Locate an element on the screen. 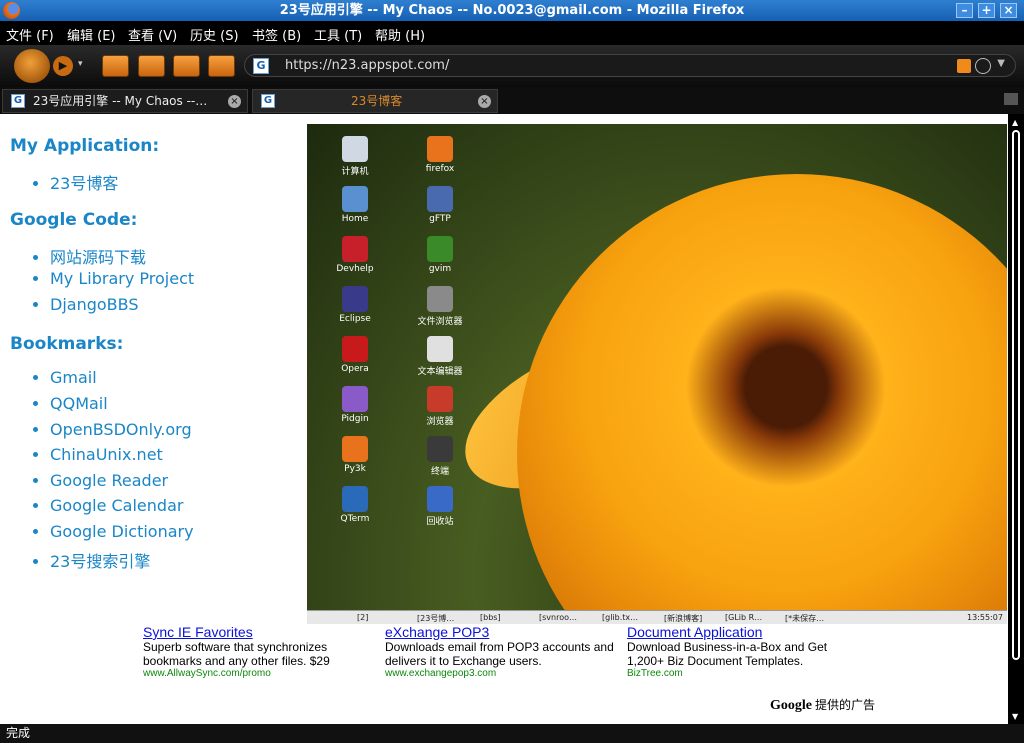 This screenshot has height=743, width=1024. vertical-scrollbar: ▲ ▼ is located at coordinates (1016, 419).